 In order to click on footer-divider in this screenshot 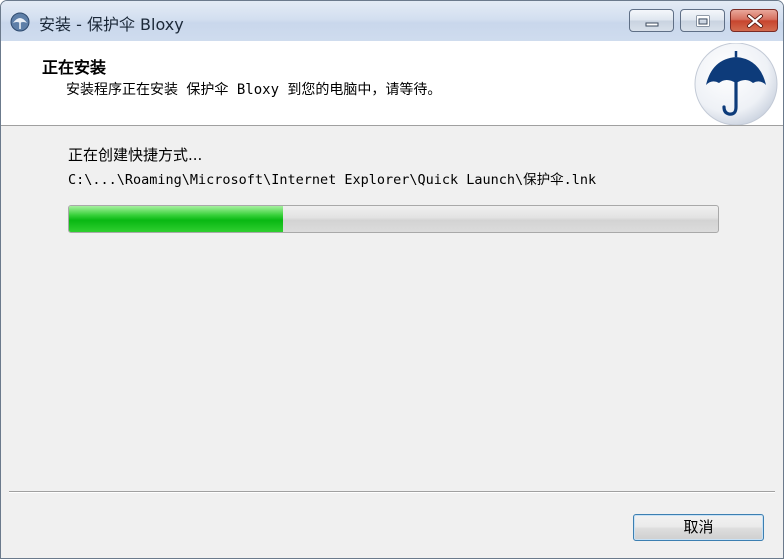, I will do `click(392, 492)`.